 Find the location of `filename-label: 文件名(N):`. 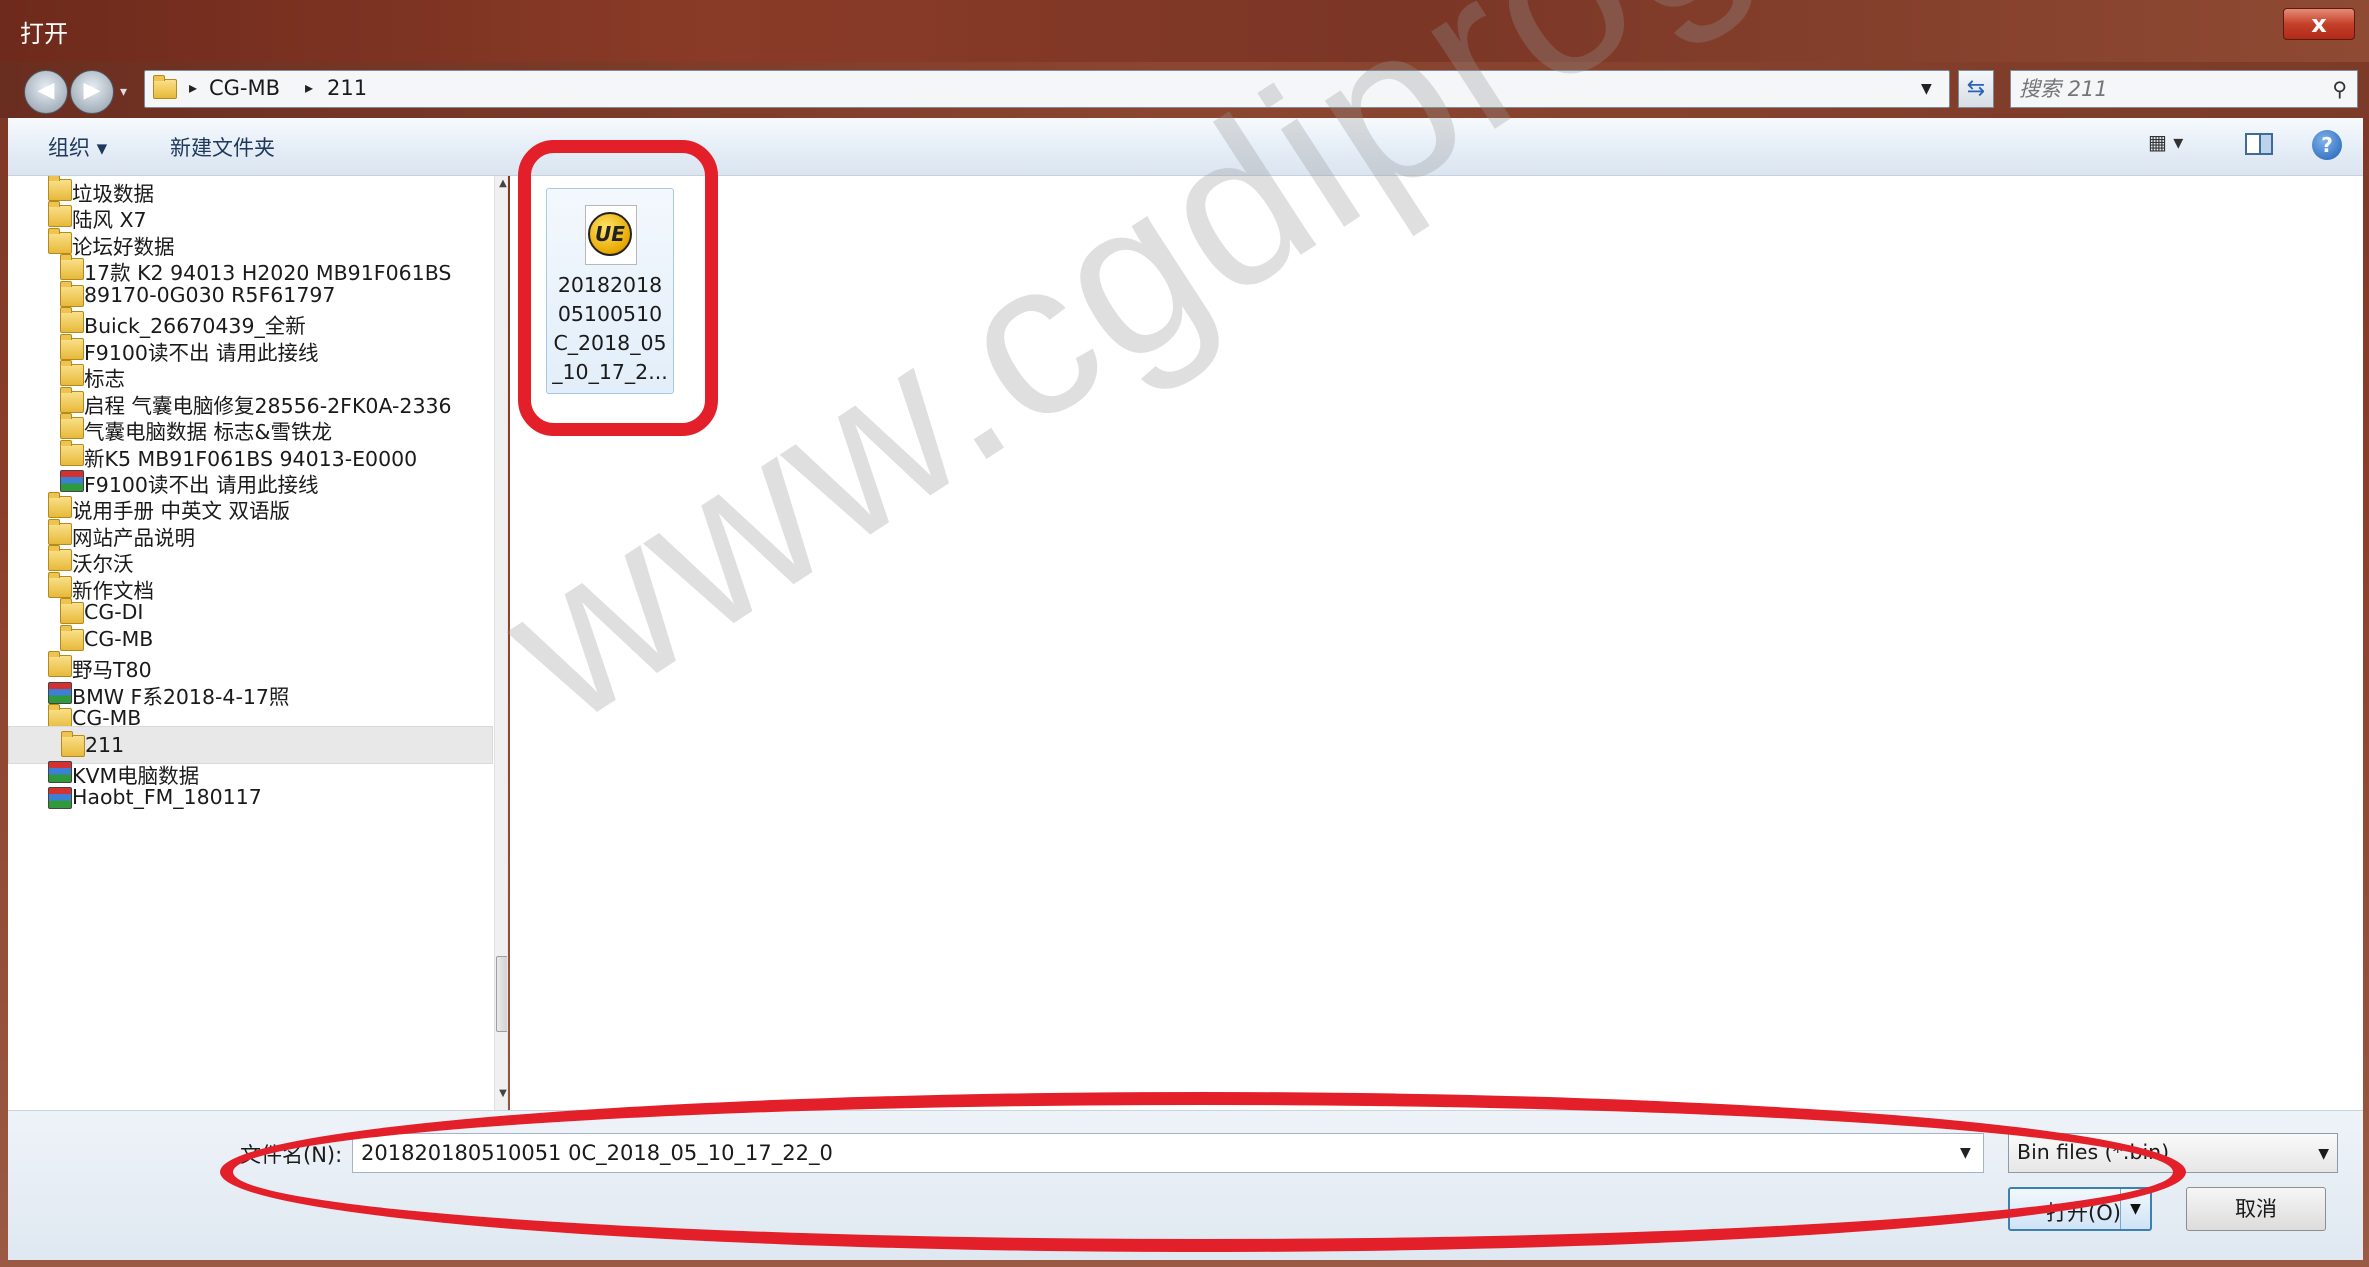

filename-label: 文件名(N): is located at coordinates (291, 1155).